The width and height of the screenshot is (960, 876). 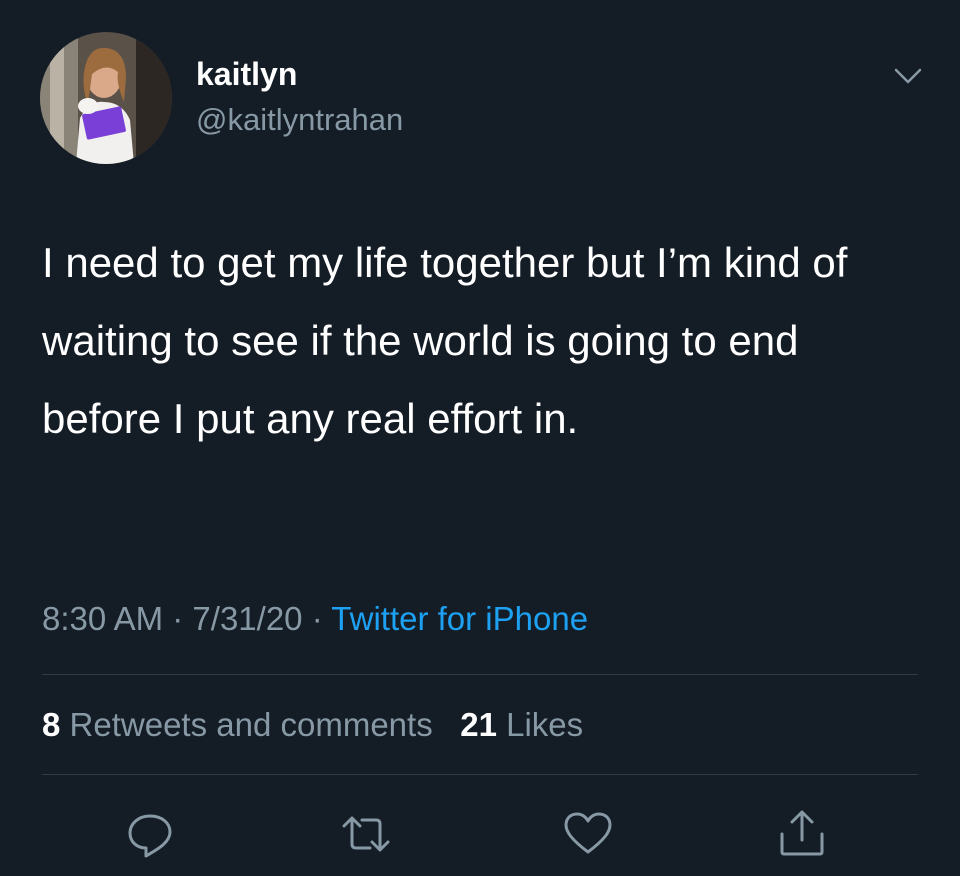 What do you see at coordinates (251, 724) in the screenshot?
I see `retweets-label: Retweets and comments` at bounding box center [251, 724].